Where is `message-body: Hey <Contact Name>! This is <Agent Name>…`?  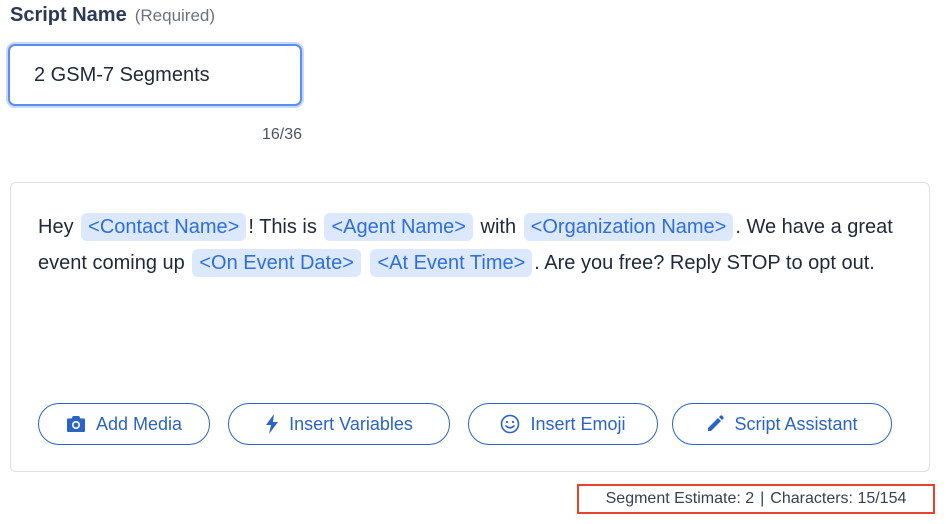
message-body: Hey <Contact Name>! This is <Agent Name>… is located at coordinates (478, 245).